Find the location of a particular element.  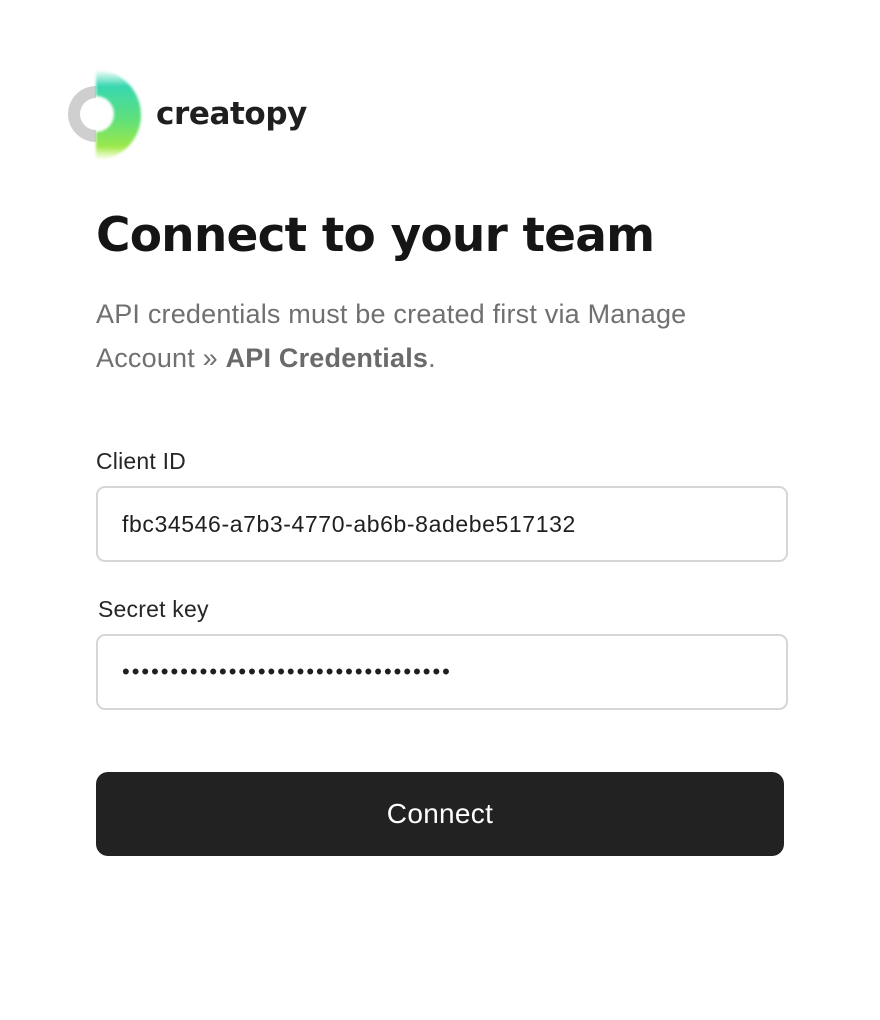

description-suffix: . is located at coordinates (432, 358).